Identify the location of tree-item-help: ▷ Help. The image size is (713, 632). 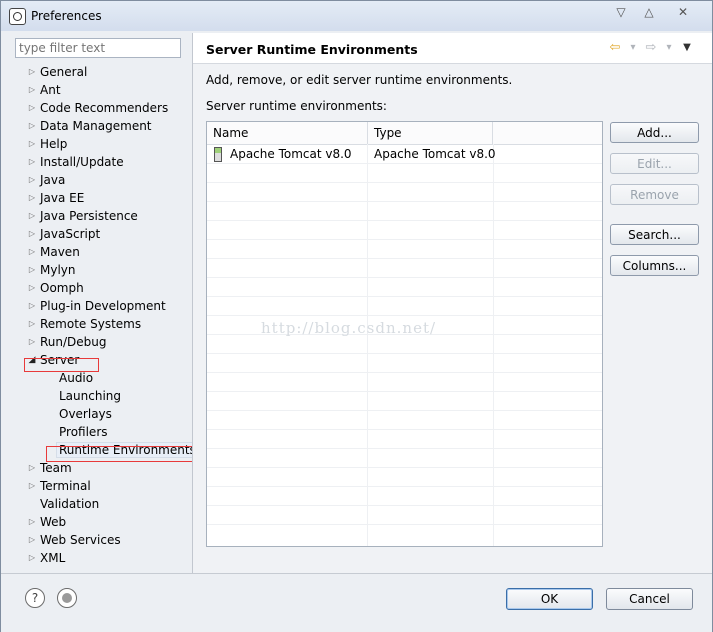
(48, 144).